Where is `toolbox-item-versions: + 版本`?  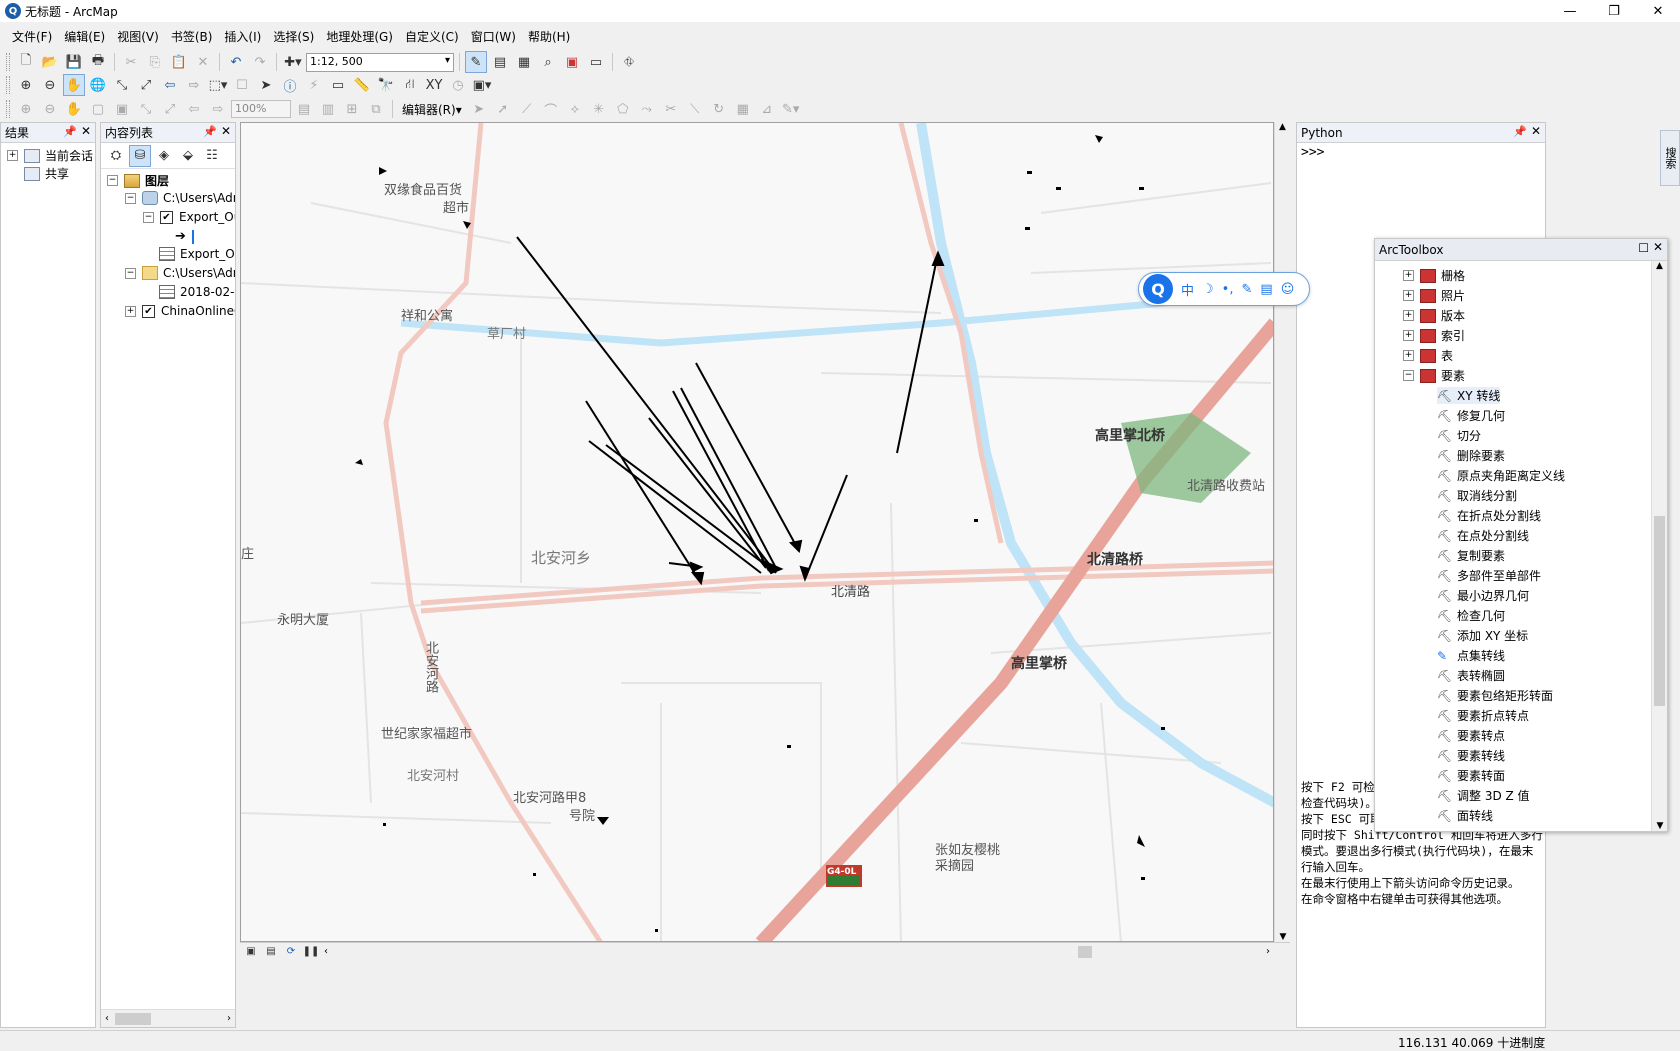
toolbox-item-versions: + 版本 is located at coordinates (1434, 315).